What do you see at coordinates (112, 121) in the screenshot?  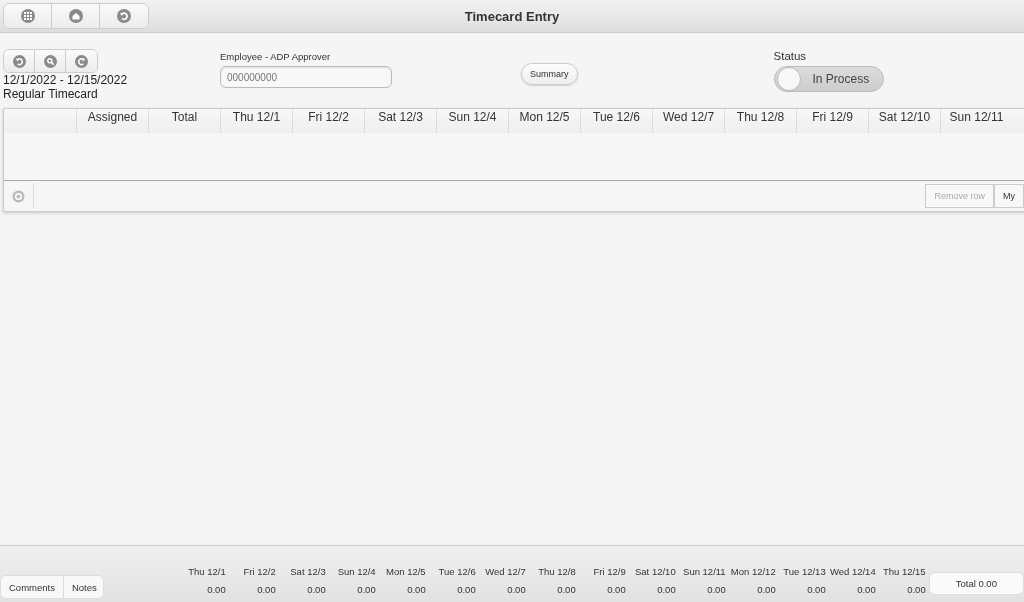 I see `column-header: Assigned` at bounding box center [112, 121].